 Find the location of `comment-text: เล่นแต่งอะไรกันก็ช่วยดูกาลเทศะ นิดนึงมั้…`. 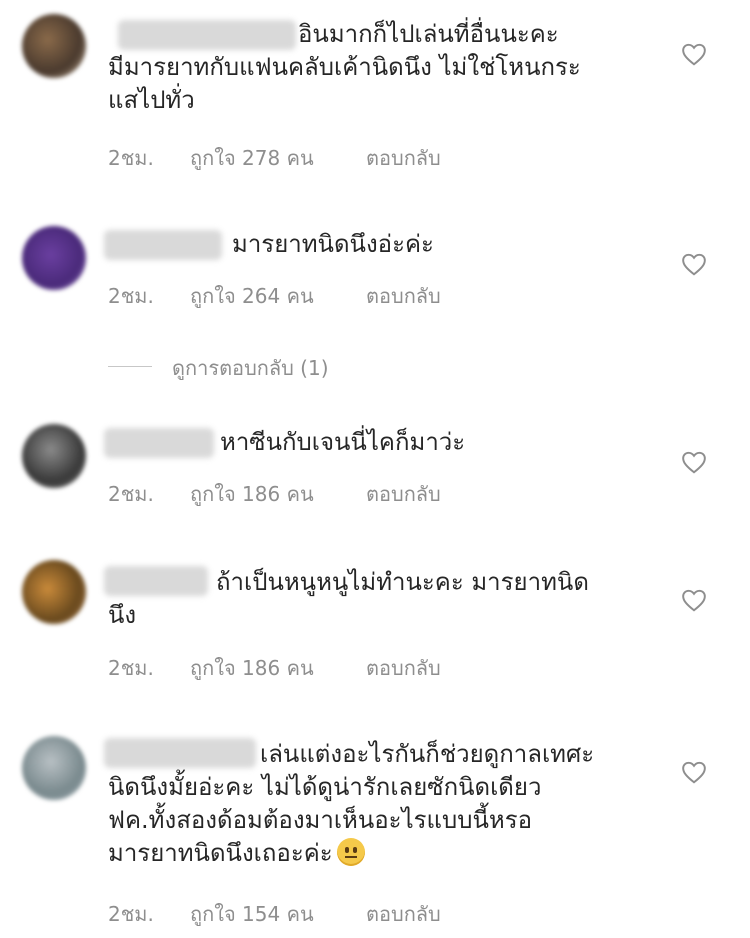

comment-text: เล่นแต่งอะไรกันก็ช่วยดูกาลเทศะ นิดนึงมั้… is located at coordinates (351, 803).